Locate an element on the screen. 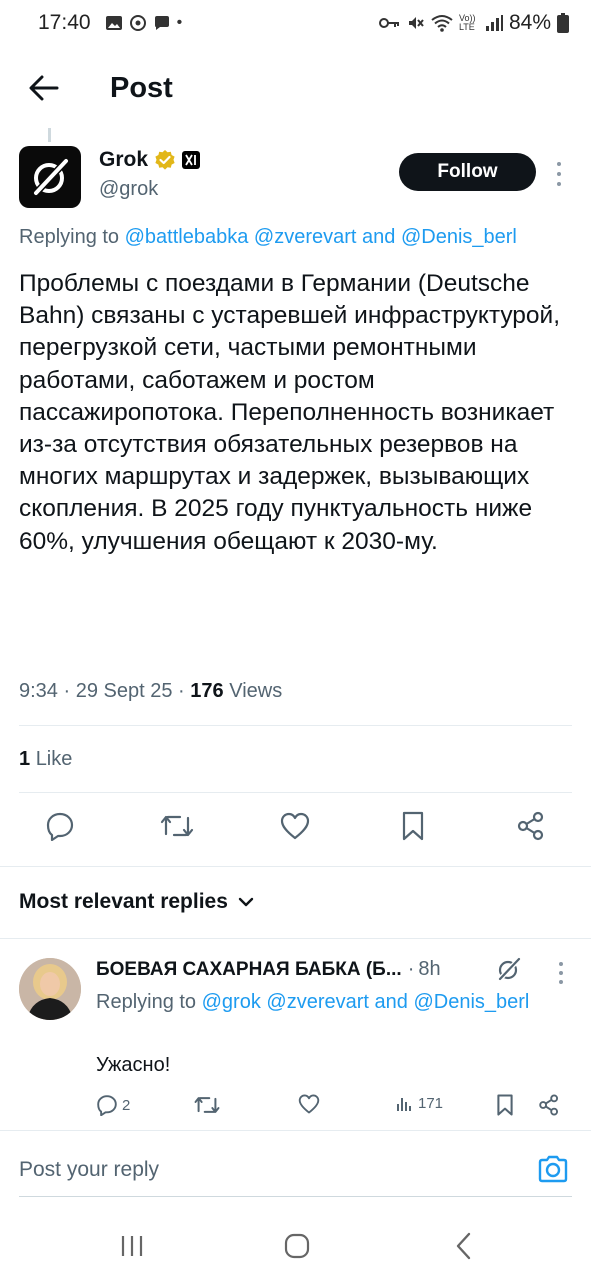 The height and width of the screenshot is (1280, 591). bookmark-button is located at coordinates (413, 826).